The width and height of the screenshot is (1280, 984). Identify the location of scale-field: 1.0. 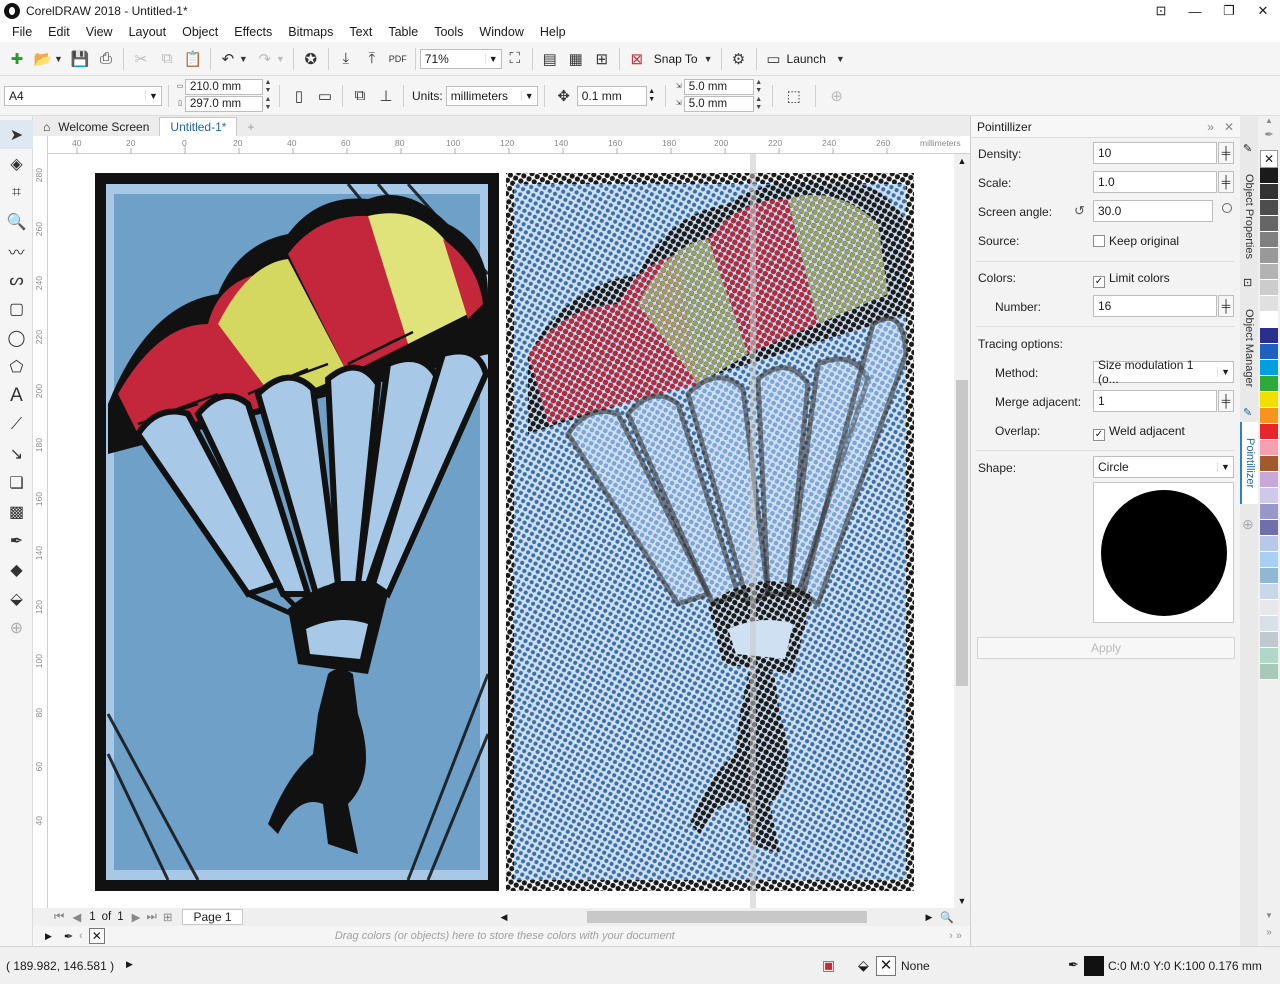
(1155, 182).